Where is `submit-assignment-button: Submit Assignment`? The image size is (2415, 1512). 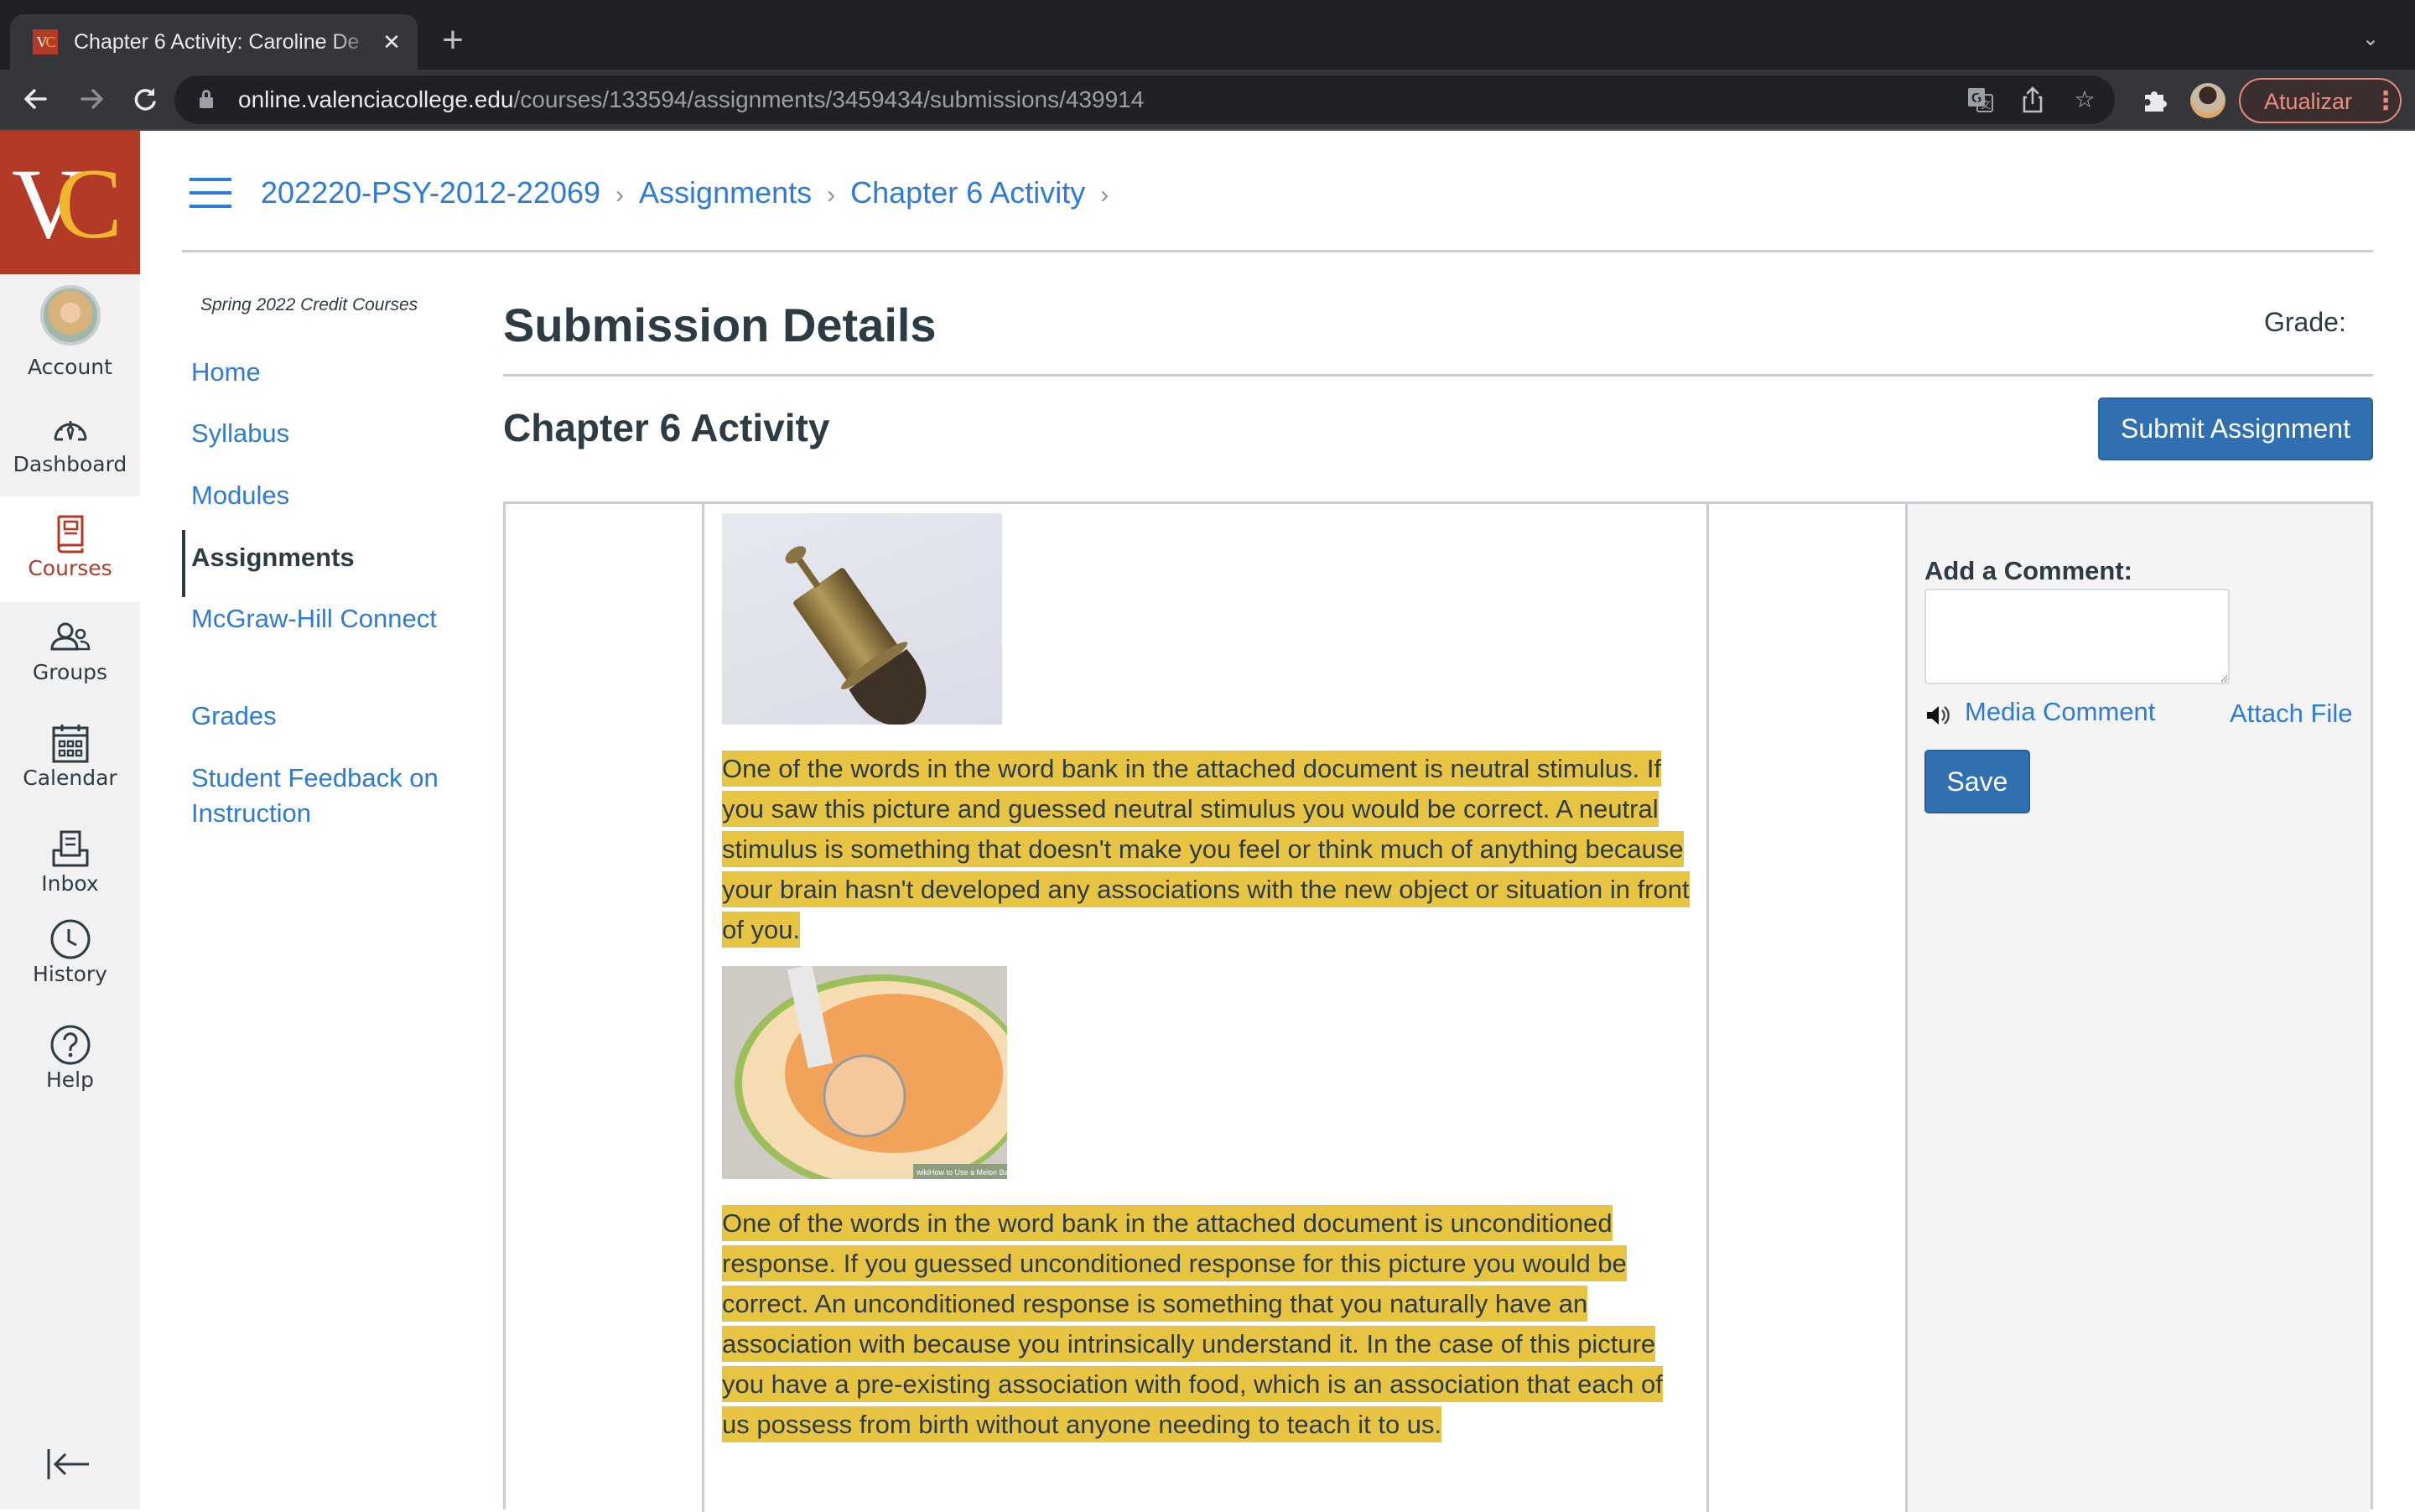 submit-assignment-button: Submit Assignment is located at coordinates (2235, 428).